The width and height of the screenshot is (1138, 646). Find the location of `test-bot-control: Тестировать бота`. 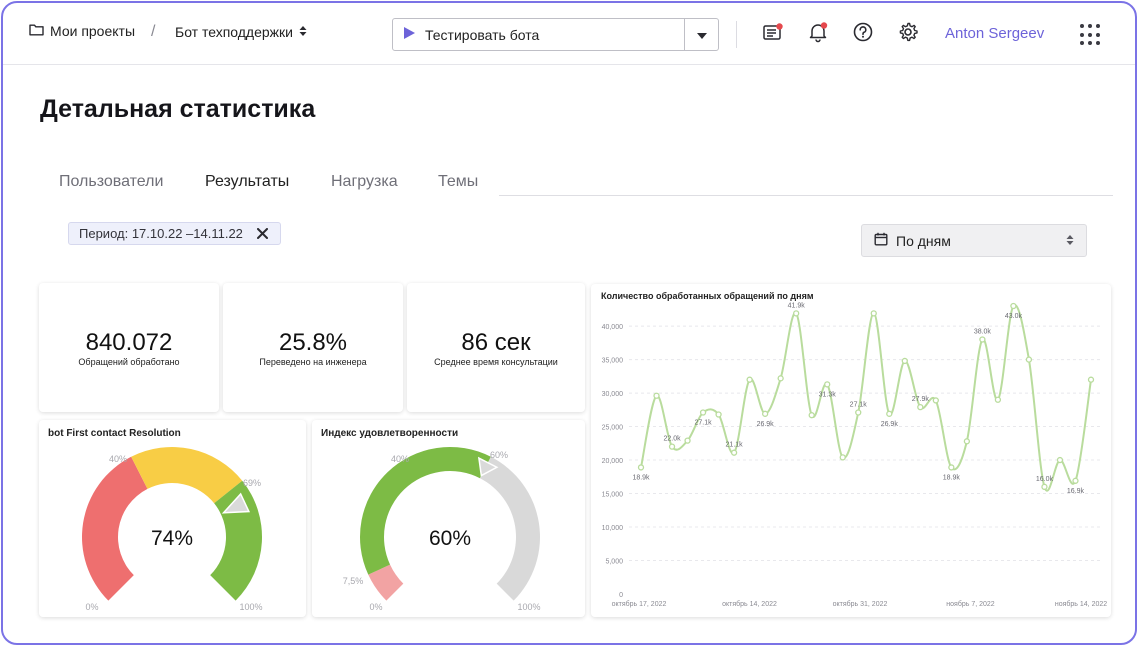

test-bot-control: Тестировать бота is located at coordinates (555, 34).